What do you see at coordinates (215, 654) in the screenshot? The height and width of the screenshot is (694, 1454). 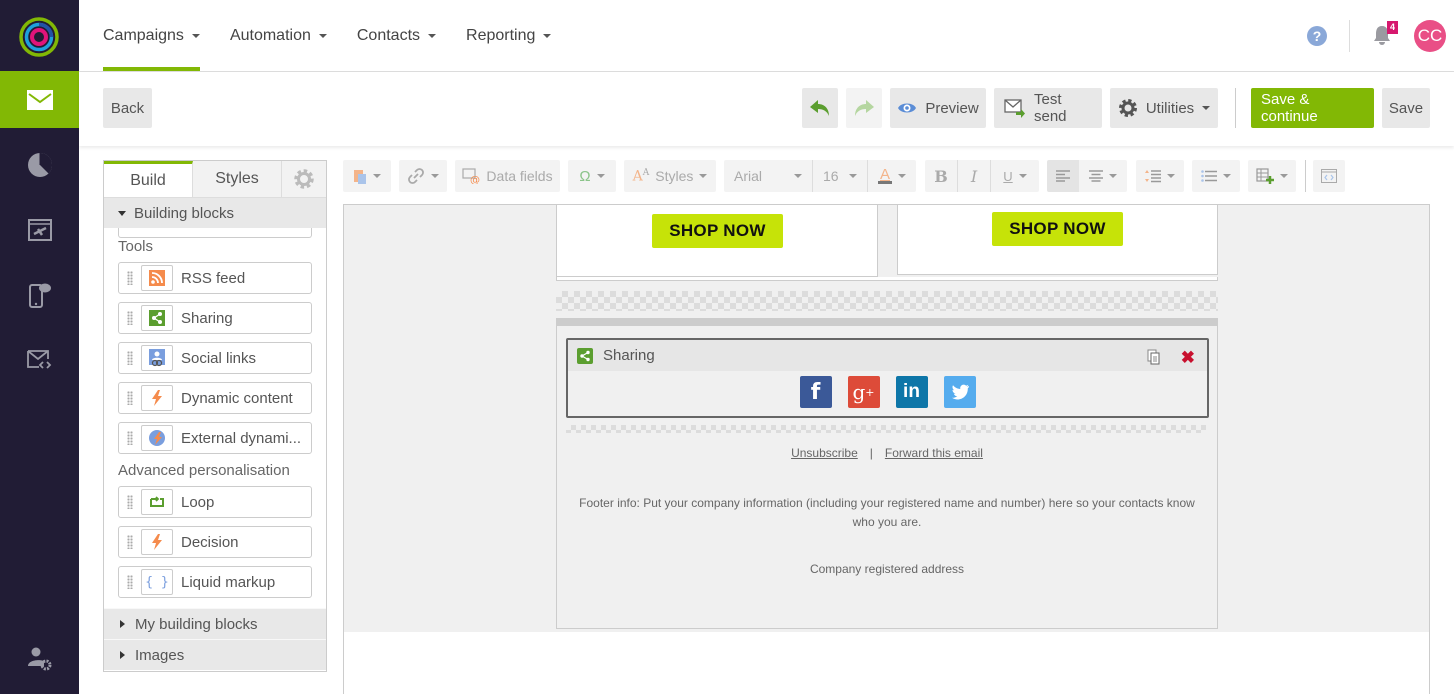 I see `section-images: Images` at bounding box center [215, 654].